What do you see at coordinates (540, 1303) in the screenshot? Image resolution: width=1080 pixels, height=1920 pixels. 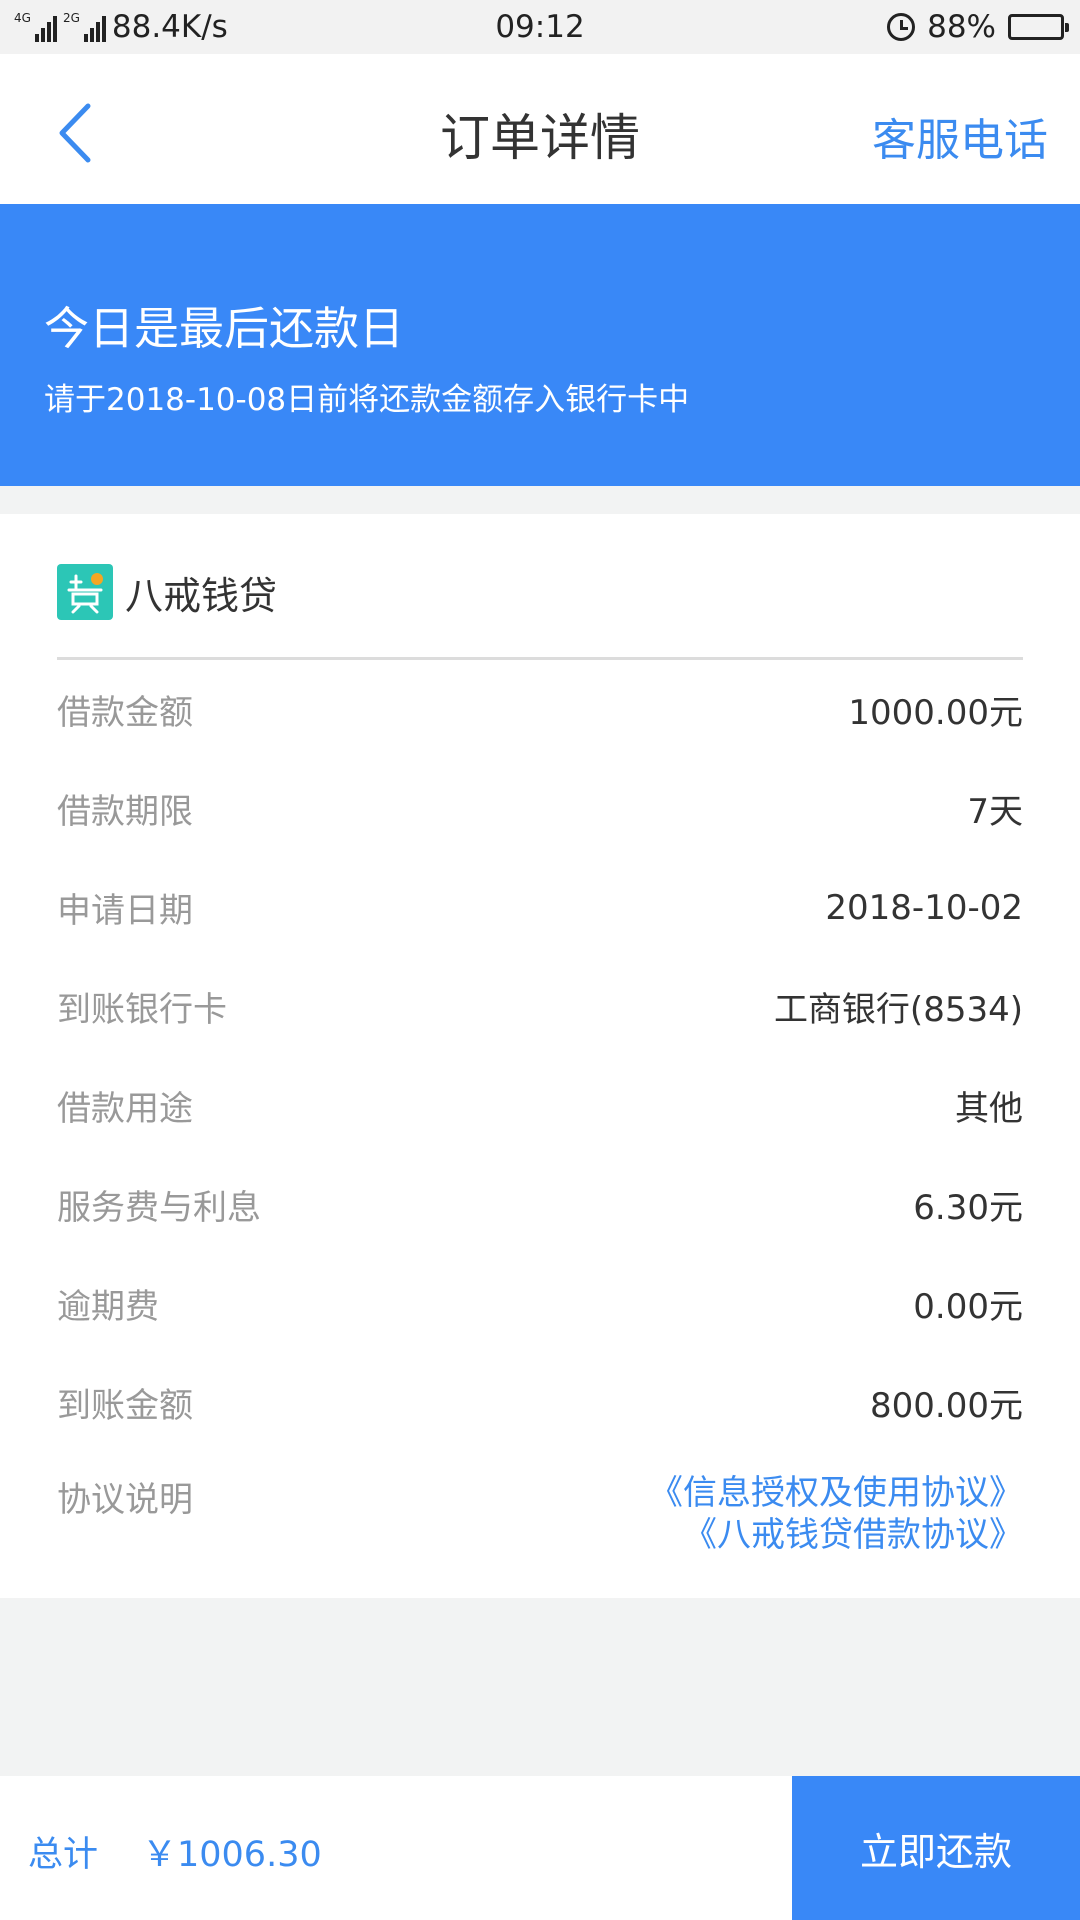 I see `detail-row-overdue-fee: 逾期费 0.00元` at bounding box center [540, 1303].